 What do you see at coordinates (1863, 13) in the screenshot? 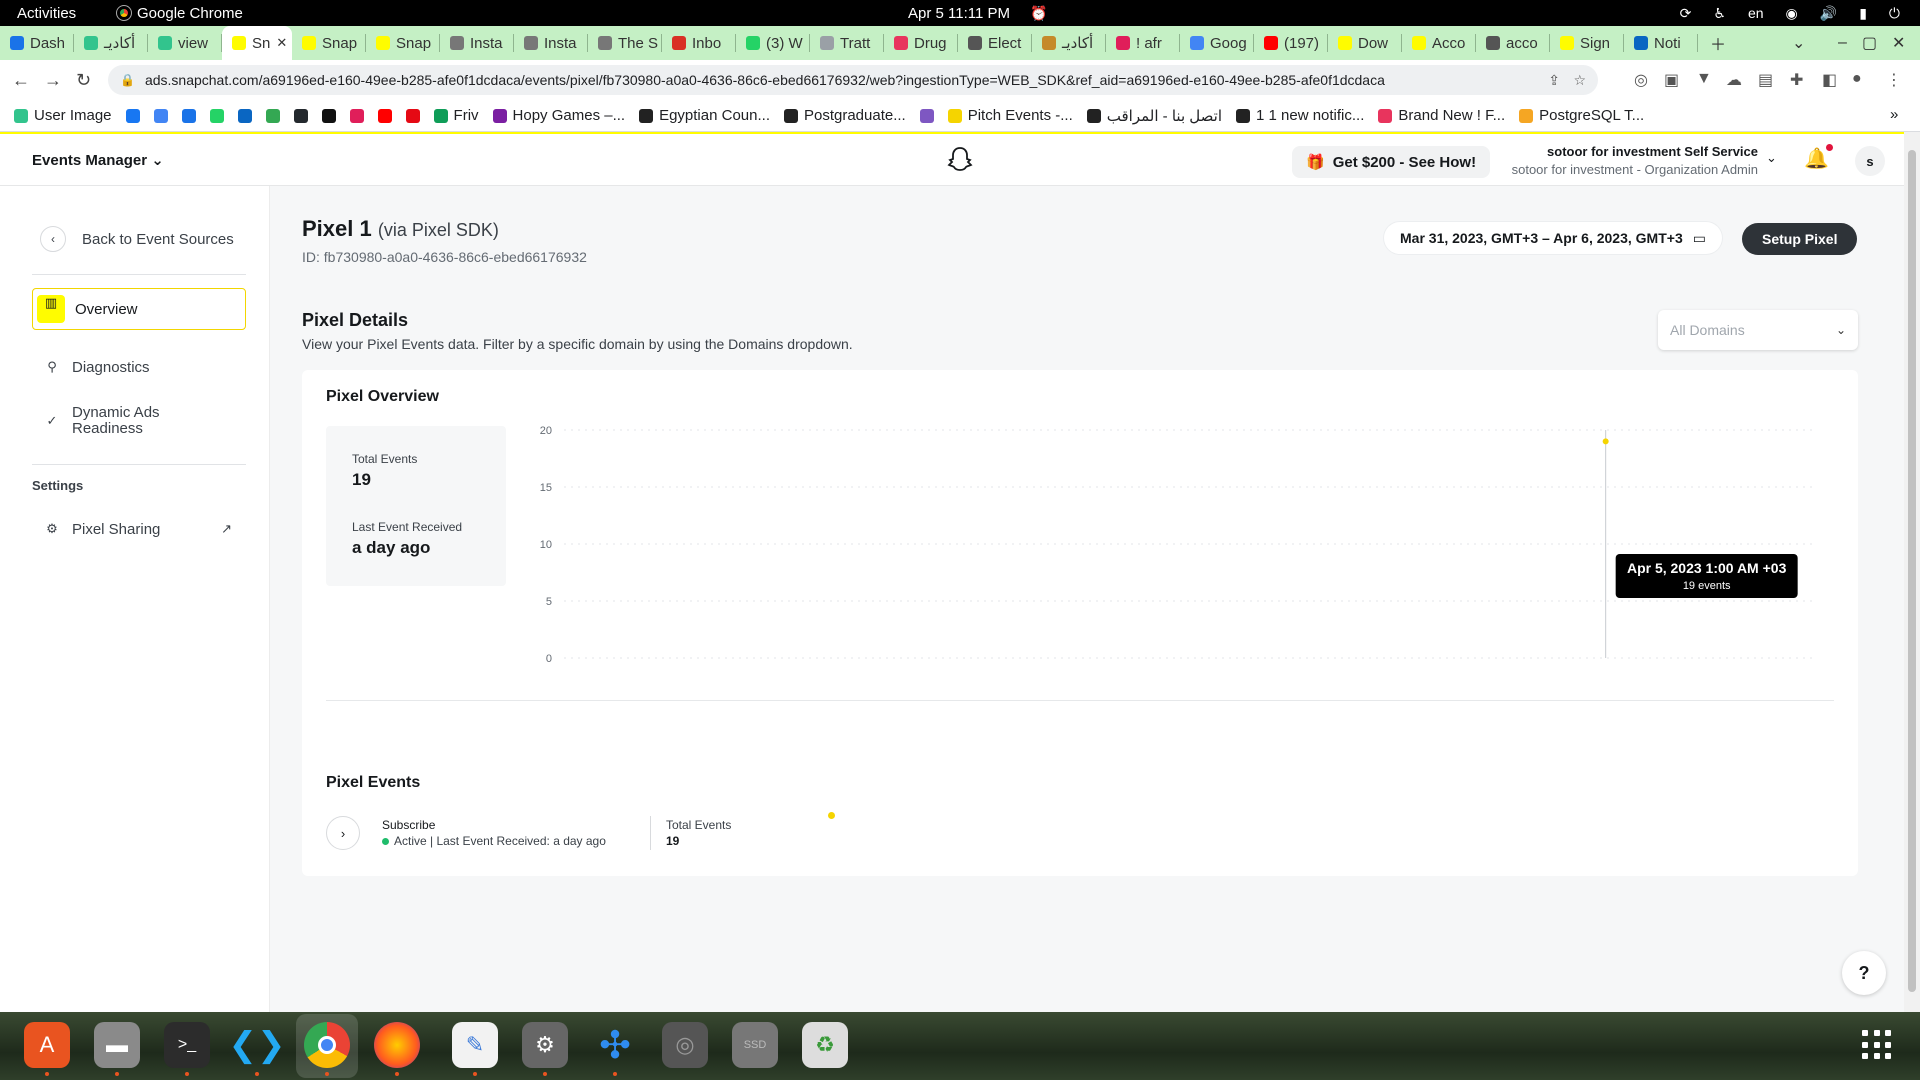
I see `battery-icon: ▮` at bounding box center [1863, 13].